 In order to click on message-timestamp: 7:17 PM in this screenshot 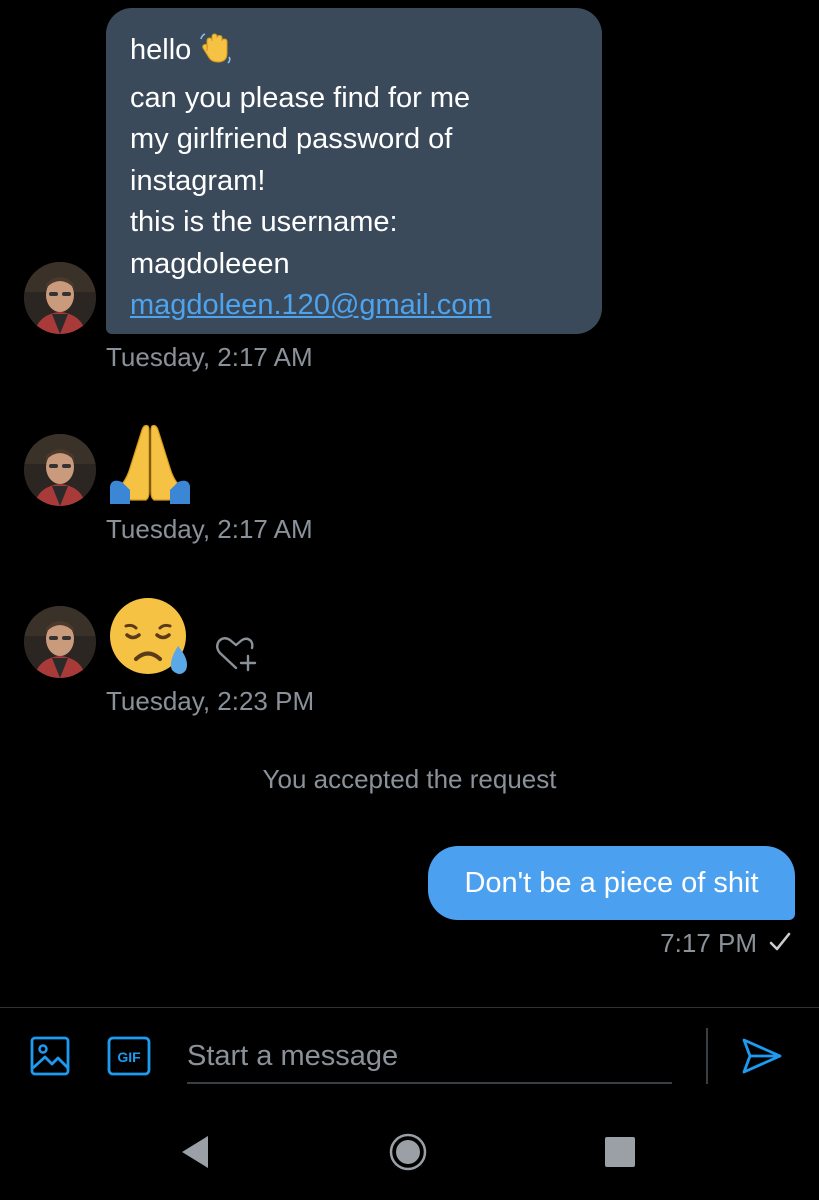, I will do `click(708, 943)`.